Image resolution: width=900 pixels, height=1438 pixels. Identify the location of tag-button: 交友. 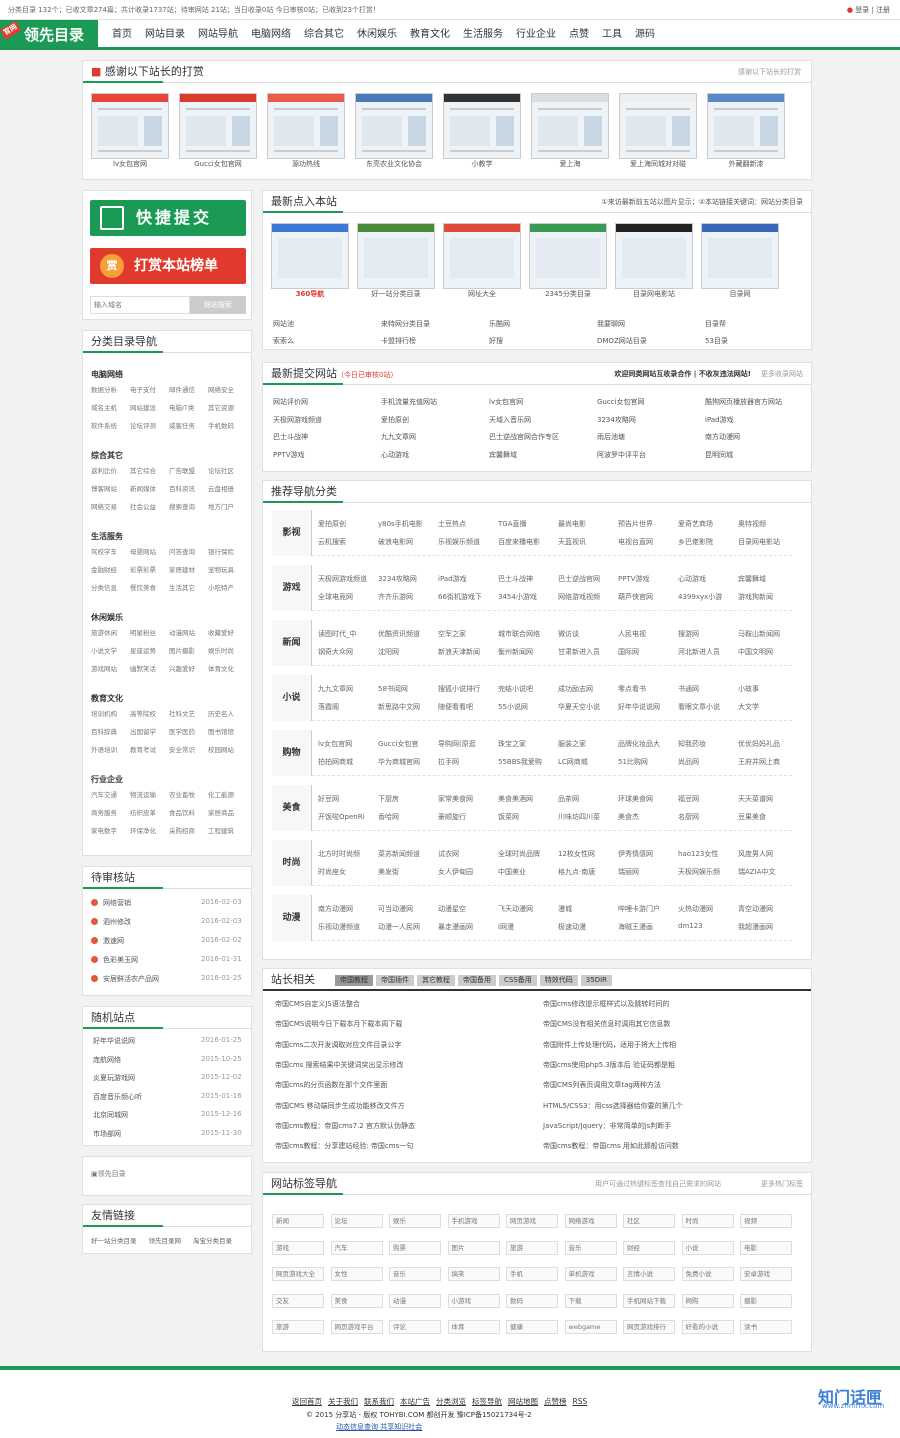
(298, 1300).